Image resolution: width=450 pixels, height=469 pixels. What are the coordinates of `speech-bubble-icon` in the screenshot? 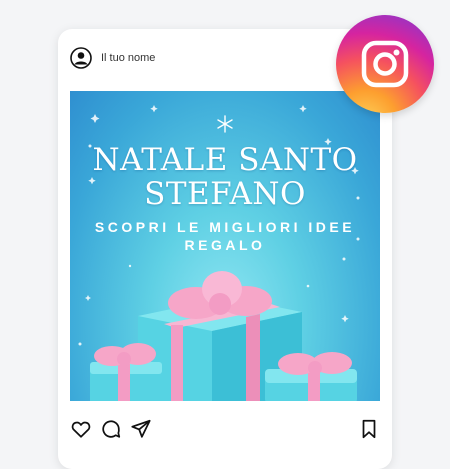 It's located at (111, 429).